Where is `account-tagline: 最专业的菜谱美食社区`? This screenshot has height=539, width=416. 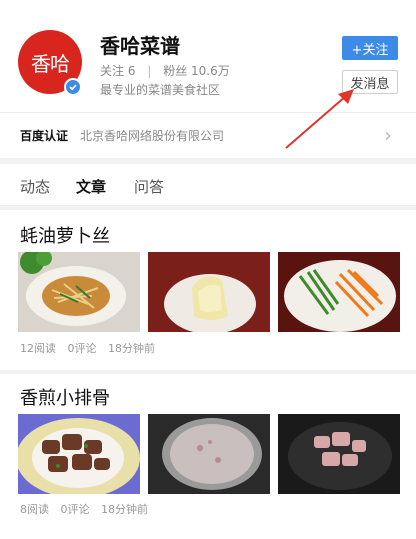
account-tagline: 最专业的菜谱美食社区 is located at coordinates (160, 90).